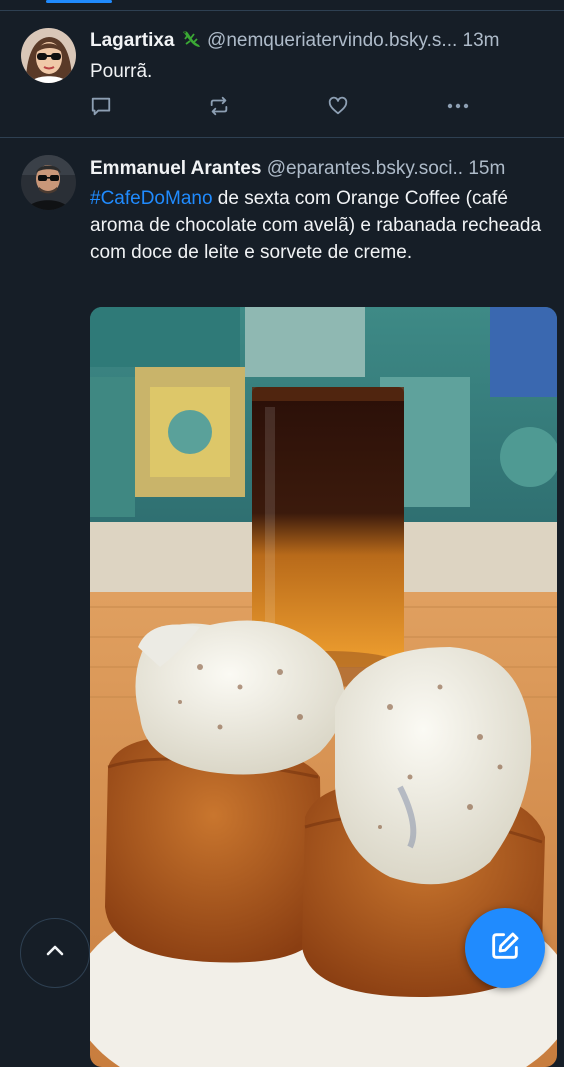  Describe the element at coordinates (121, 71) in the screenshot. I see `post-text: Pourrã.` at that location.